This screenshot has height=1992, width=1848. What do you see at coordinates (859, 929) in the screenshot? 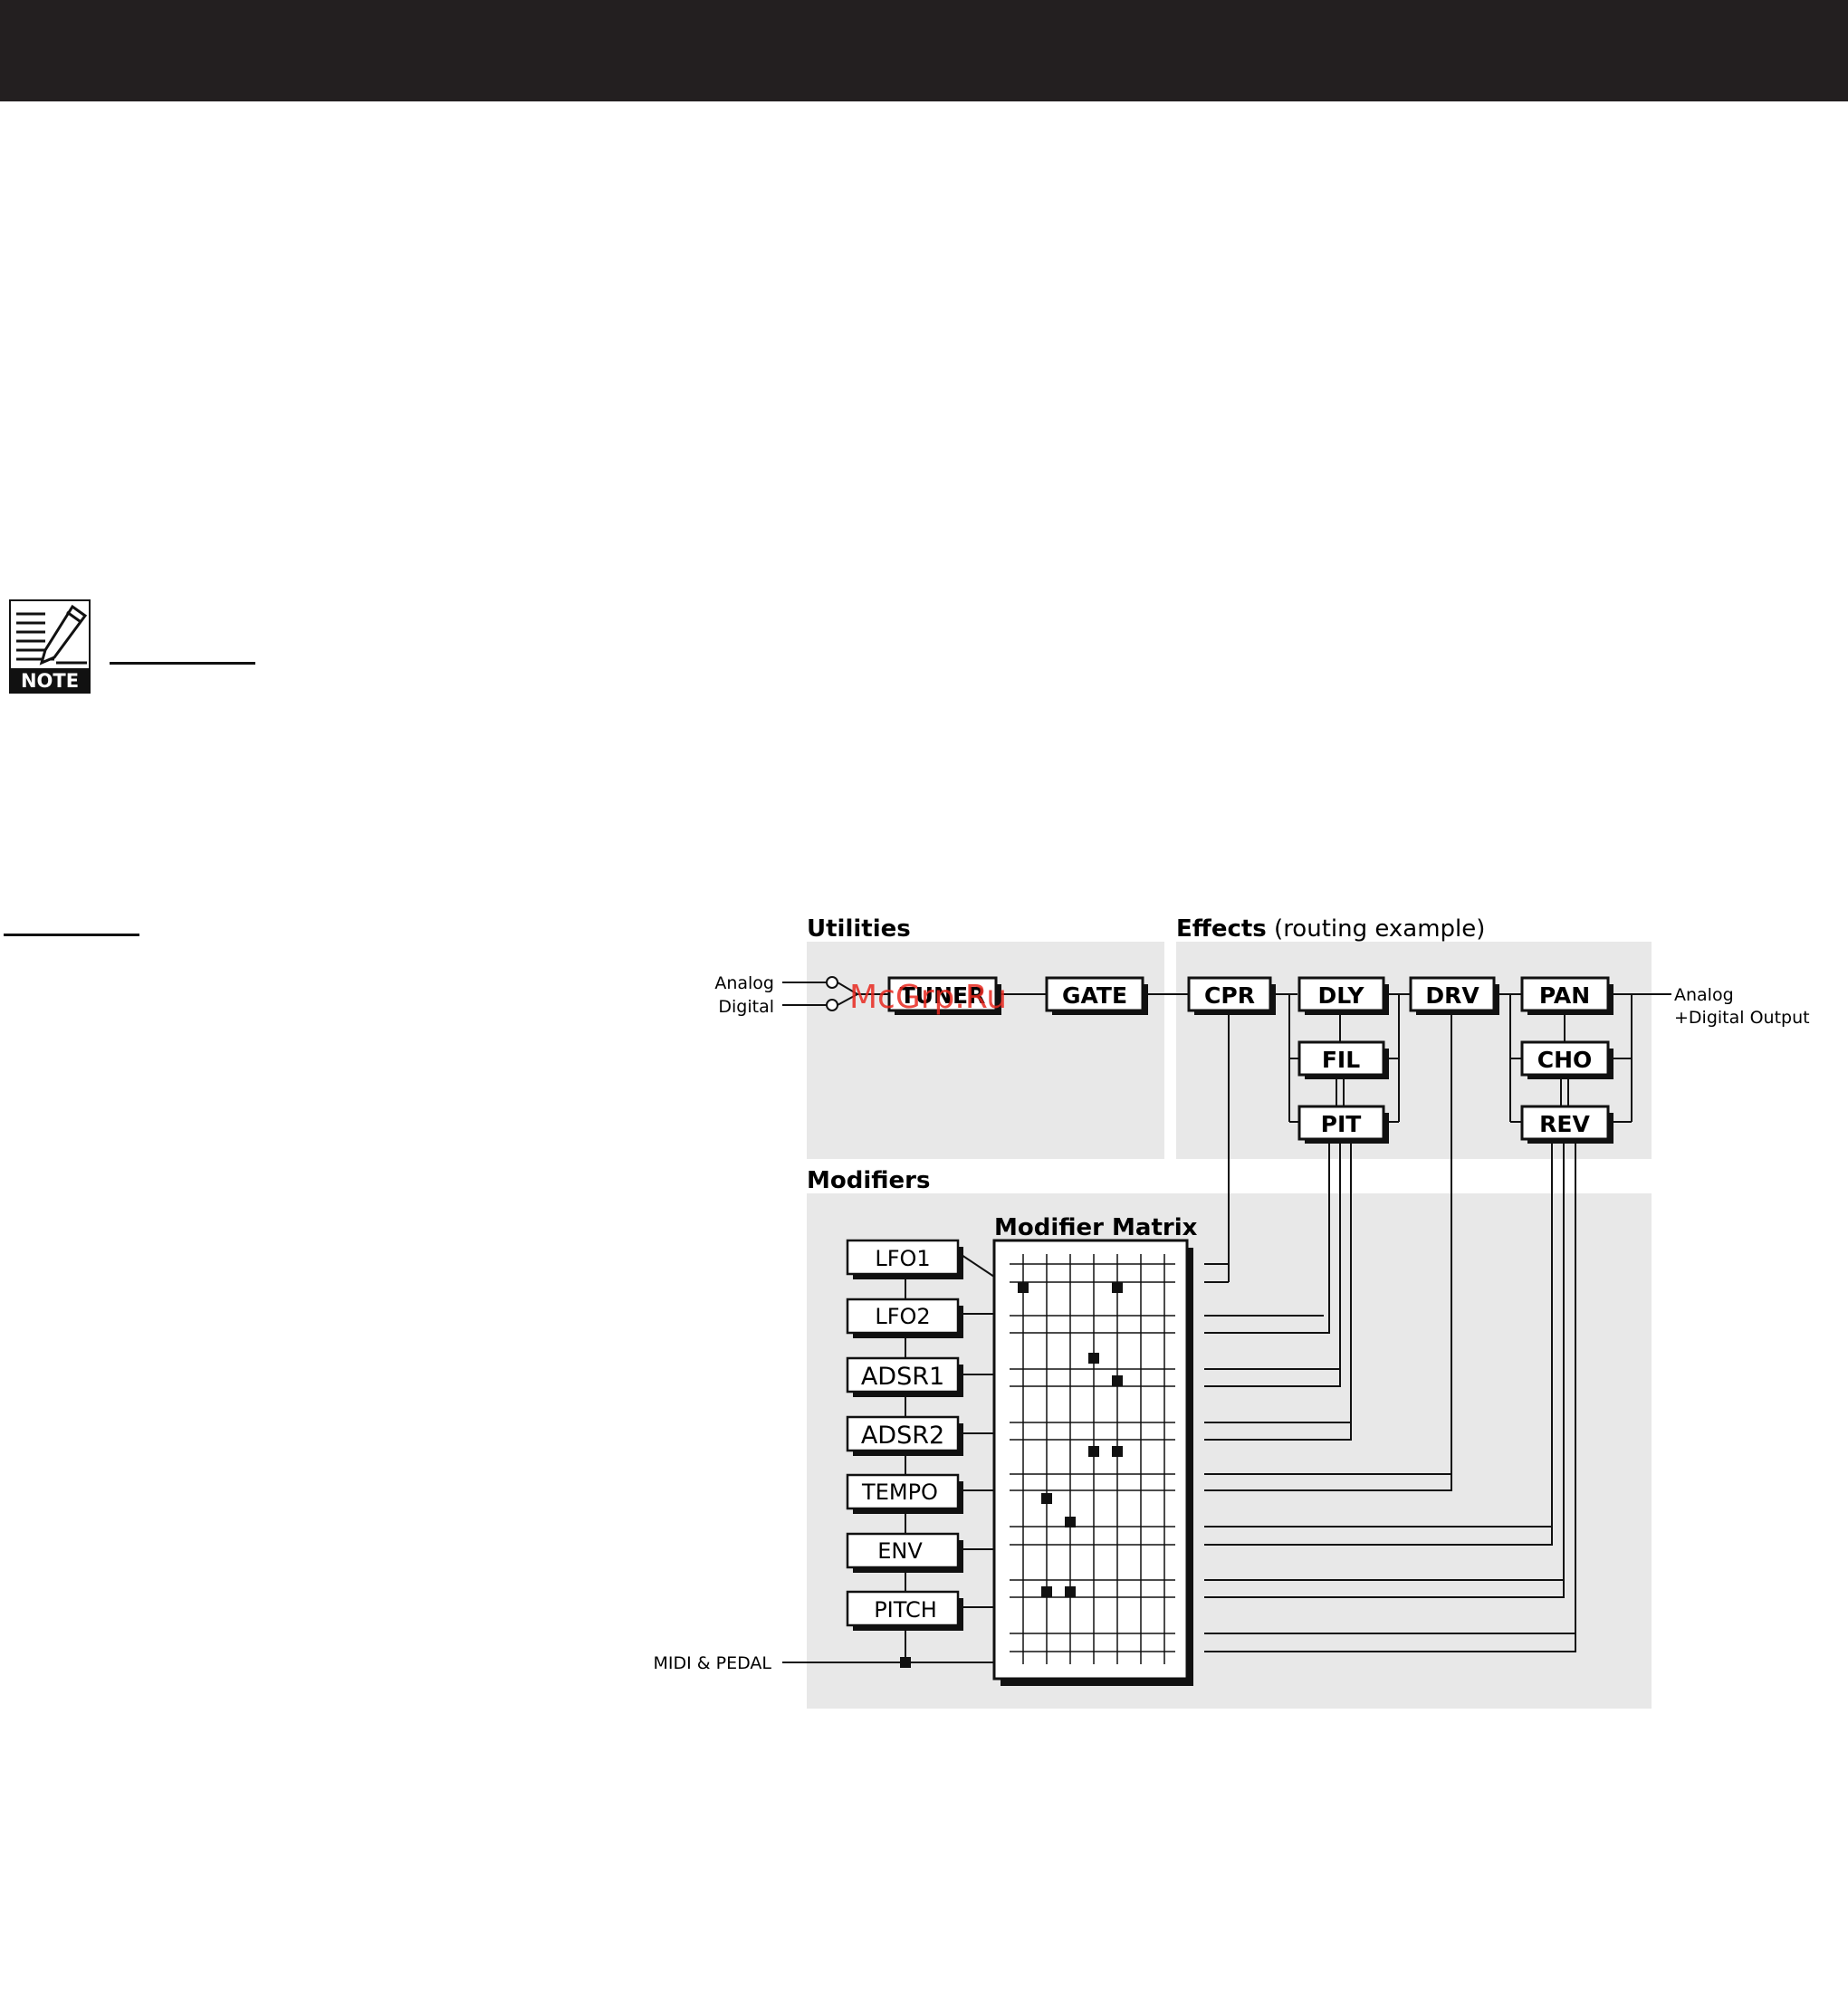
I see `utilities-title: Utilities` at bounding box center [859, 929].